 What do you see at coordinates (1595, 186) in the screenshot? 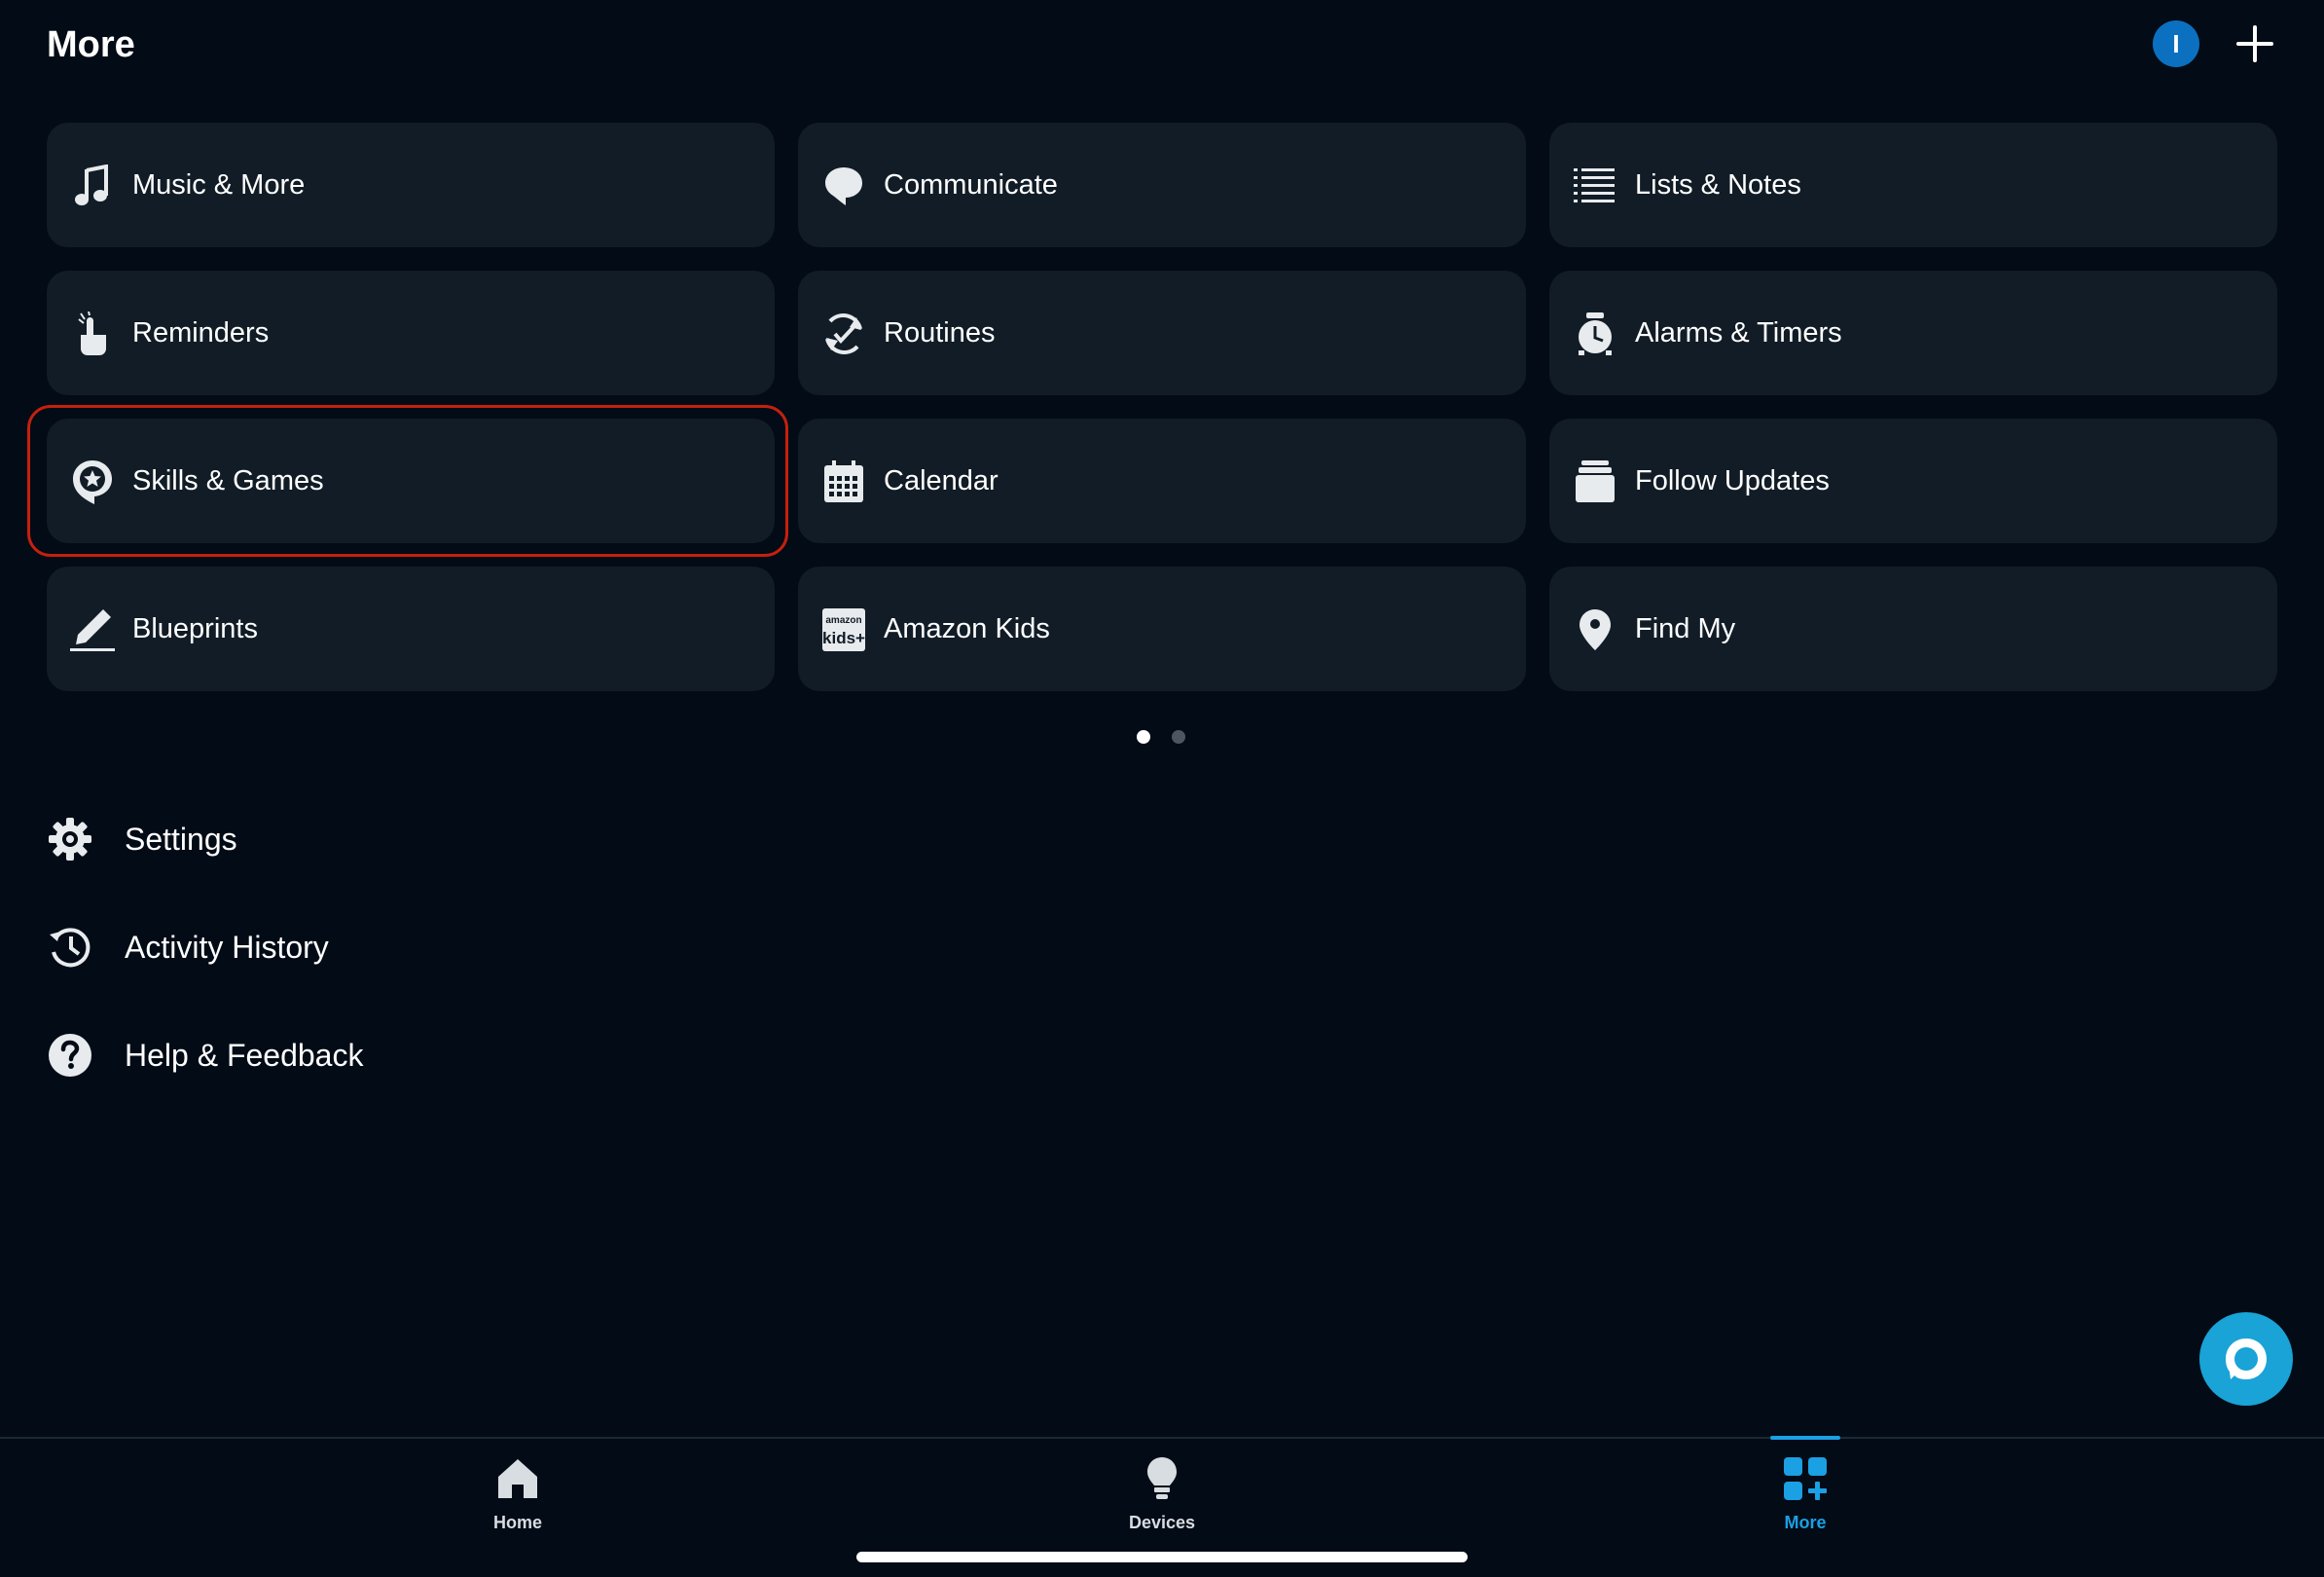
I see `list-icon` at bounding box center [1595, 186].